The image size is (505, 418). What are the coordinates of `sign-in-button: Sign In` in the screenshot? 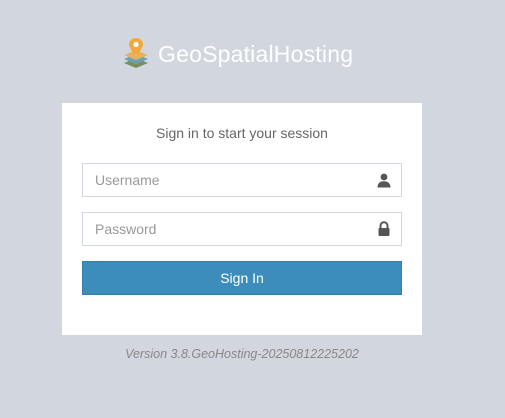 It's located at (242, 278).